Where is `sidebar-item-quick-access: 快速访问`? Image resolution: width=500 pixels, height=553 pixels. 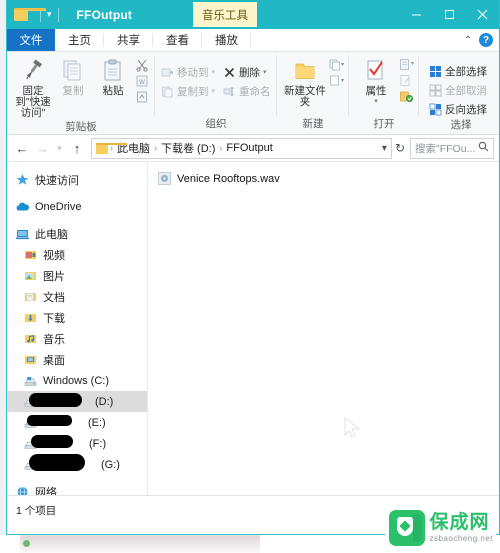 sidebar-item-quick-access: 快速访问 is located at coordinates (77, 179).